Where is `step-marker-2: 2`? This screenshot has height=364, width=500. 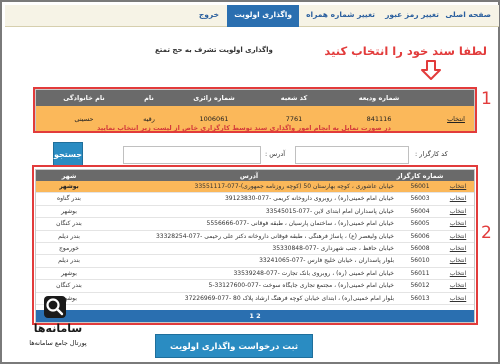
step-marker-2: 2 is located at coordinates (486, 233).